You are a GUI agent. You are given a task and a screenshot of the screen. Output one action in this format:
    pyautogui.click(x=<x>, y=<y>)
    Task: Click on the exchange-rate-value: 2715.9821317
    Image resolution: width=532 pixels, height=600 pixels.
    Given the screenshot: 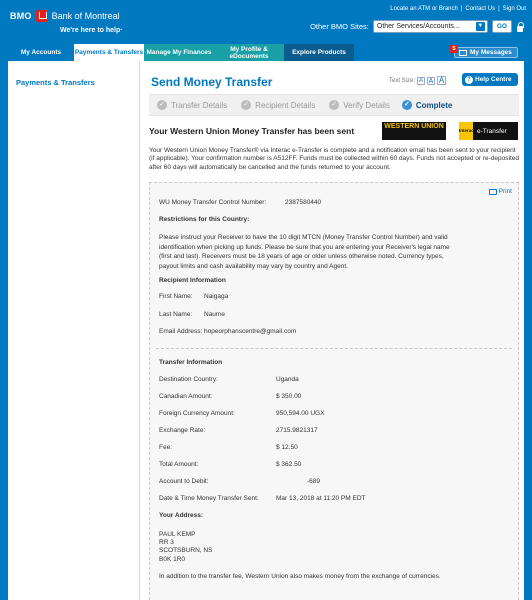 What is the action you would take?
    pyautogui.click(x=297, y=430)
    